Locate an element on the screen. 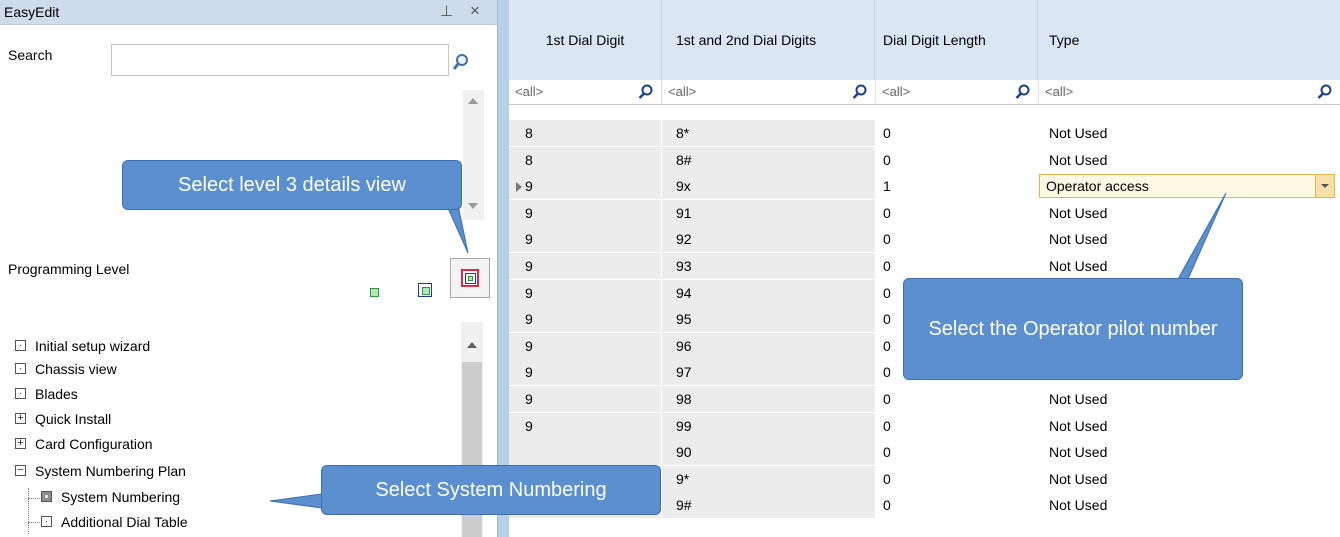  cell-type: Operator access is located at coordinates (1189, 186).